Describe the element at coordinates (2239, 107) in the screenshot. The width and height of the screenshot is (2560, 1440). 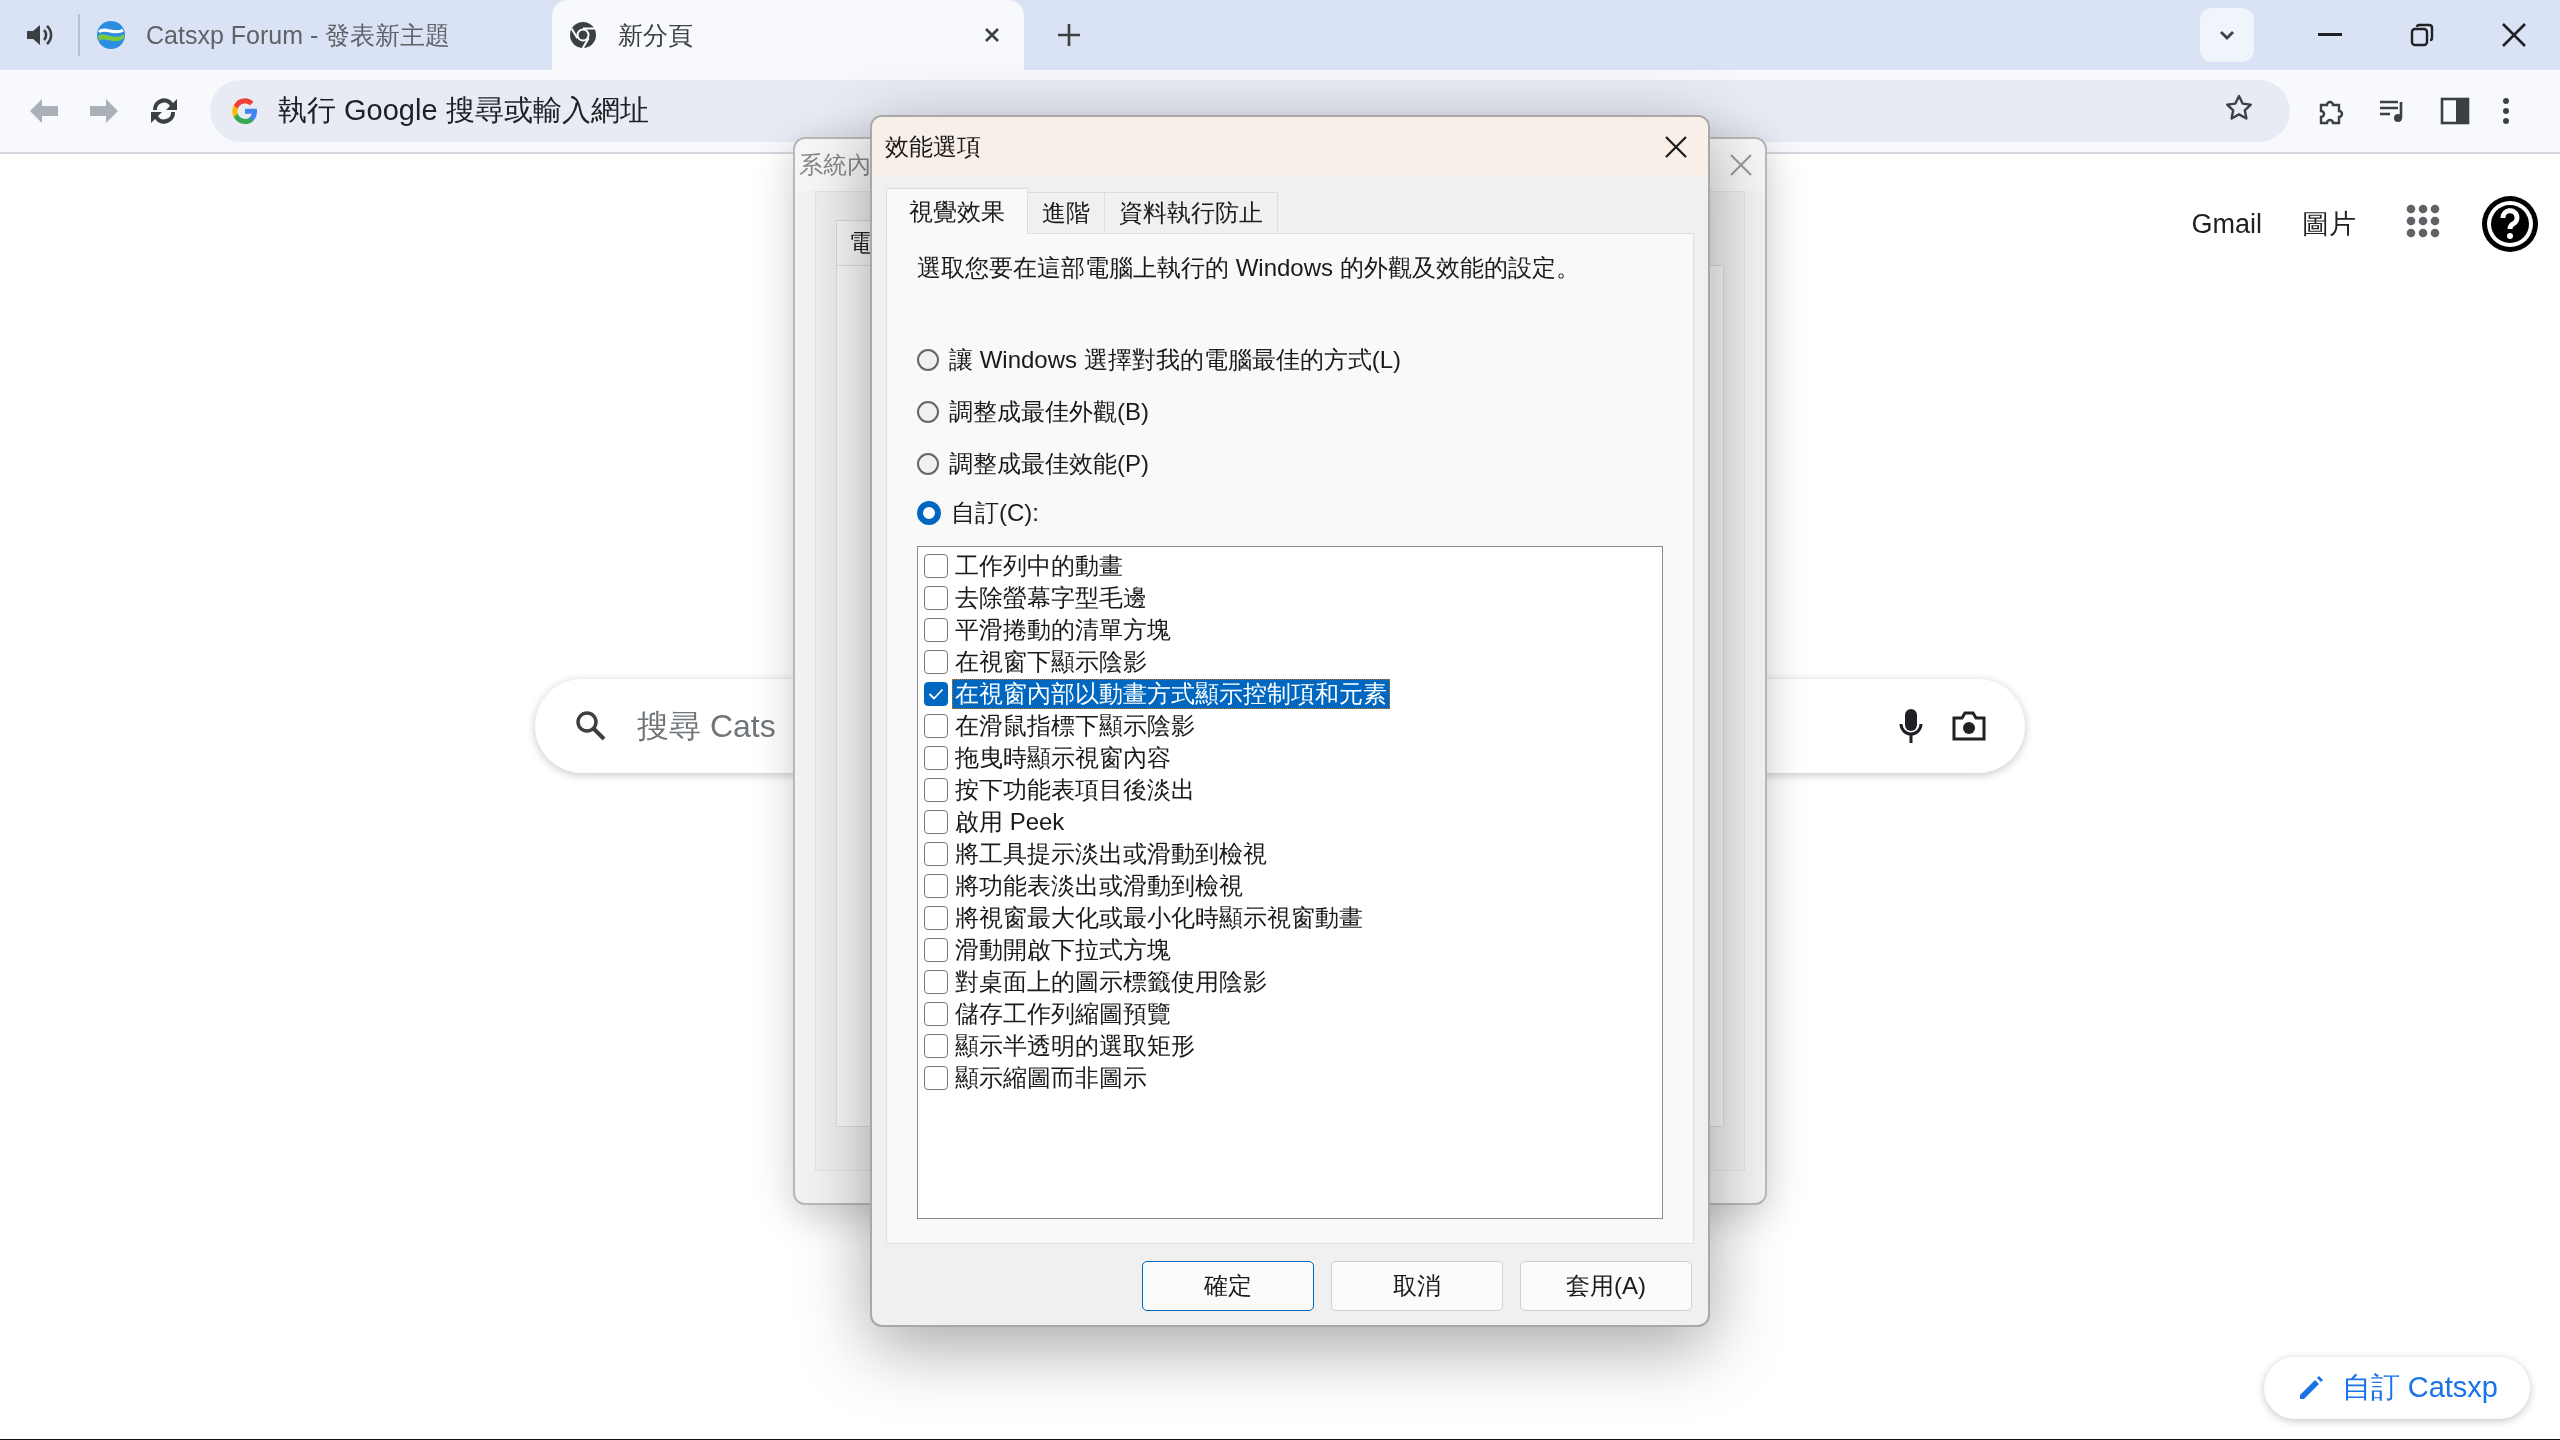
I see `bookmark-star-icon` at that location.